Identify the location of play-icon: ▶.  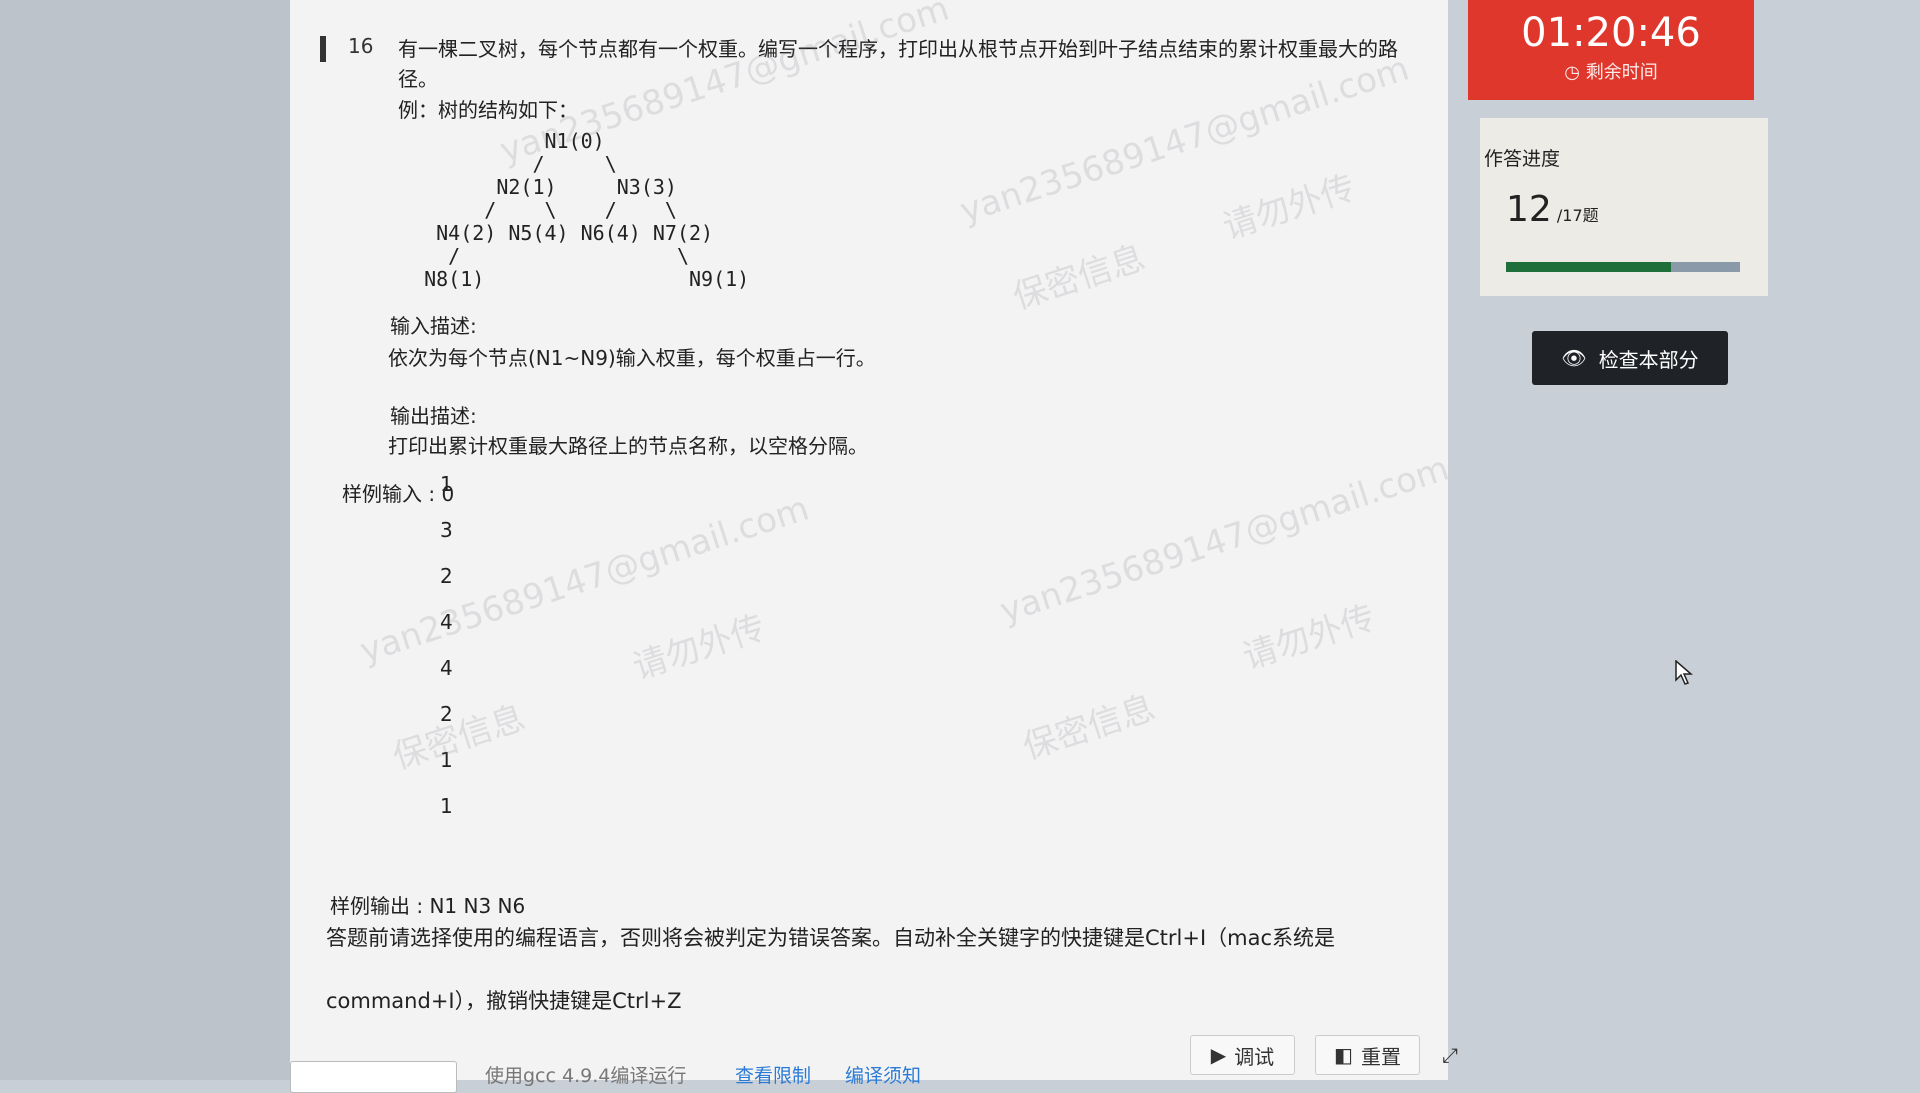
(1218, 1055).